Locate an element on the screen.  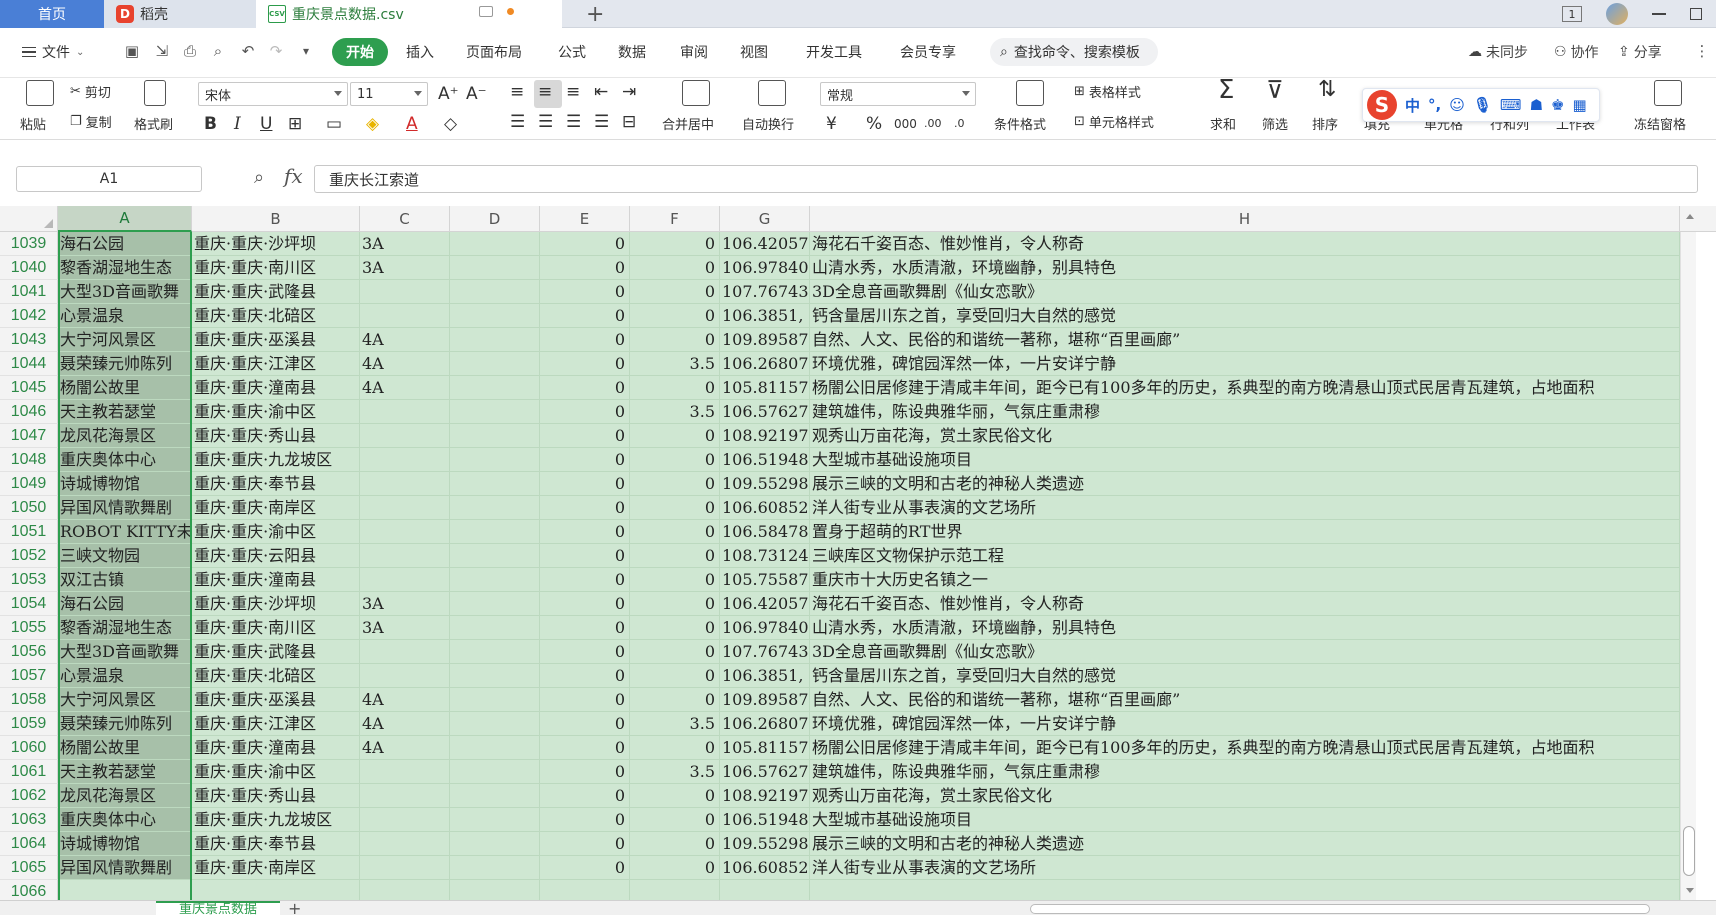
format-painter-button: 格式刷 is located at coordinates (153, 123).